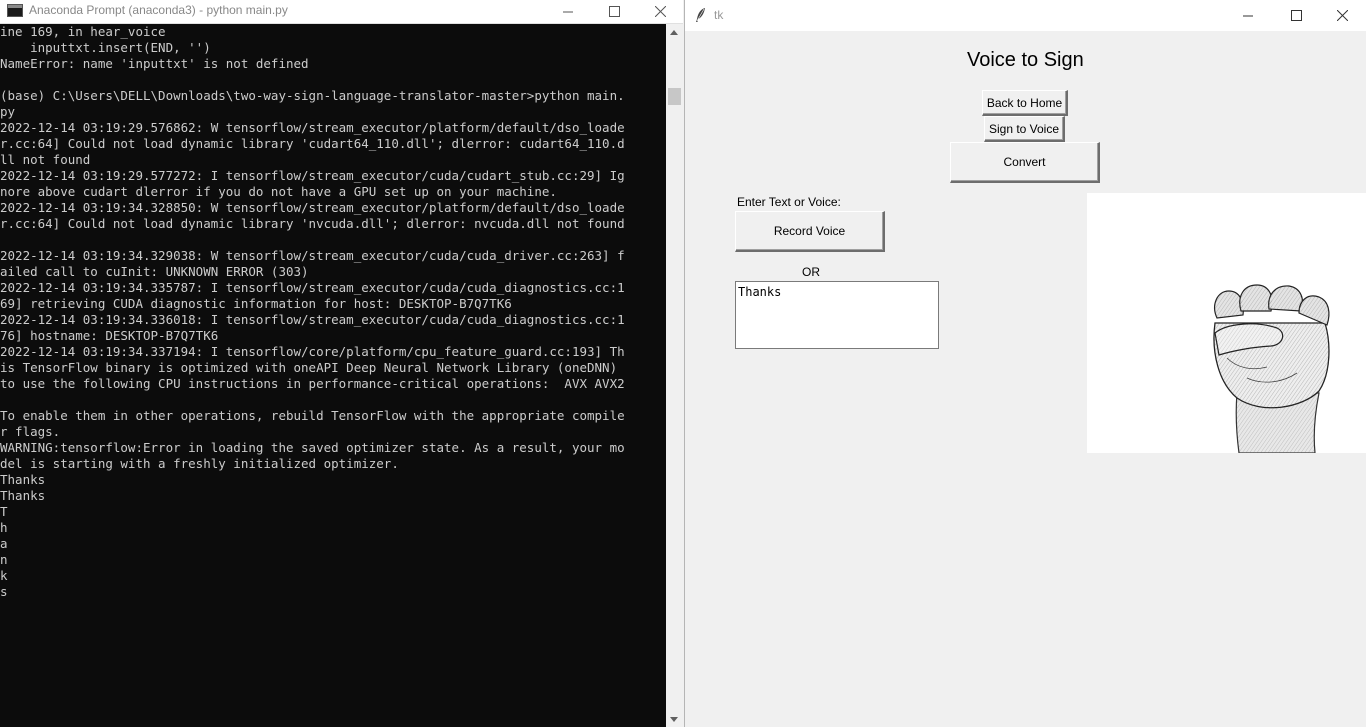 This screenshot has width=1366, height=727. I want to click on enter-text-label: Enter Text or Voice:, so click(789, 202).